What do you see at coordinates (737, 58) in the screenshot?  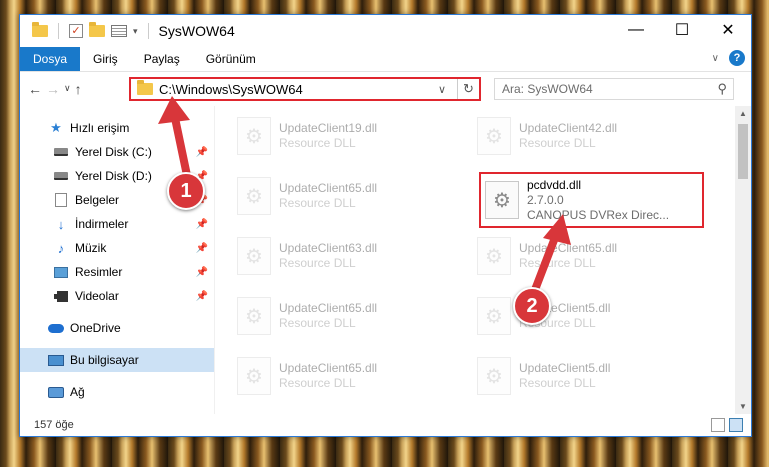 I see `help-icon: ?` at bounding box center [737, 58].